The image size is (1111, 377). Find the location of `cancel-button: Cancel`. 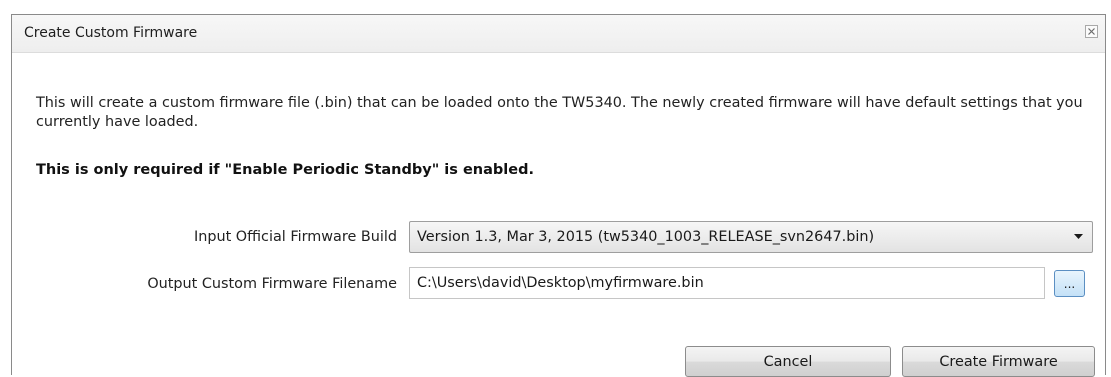

cancel-button: Cancel is located at coordinates (788, 361).